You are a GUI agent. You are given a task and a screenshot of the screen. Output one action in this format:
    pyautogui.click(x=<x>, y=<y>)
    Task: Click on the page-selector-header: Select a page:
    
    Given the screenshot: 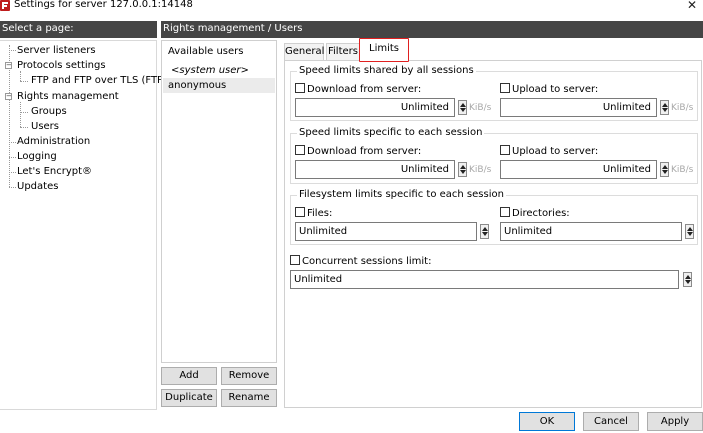 What is the action you would take?
    pyautogui.click(x=78, y=29)
    